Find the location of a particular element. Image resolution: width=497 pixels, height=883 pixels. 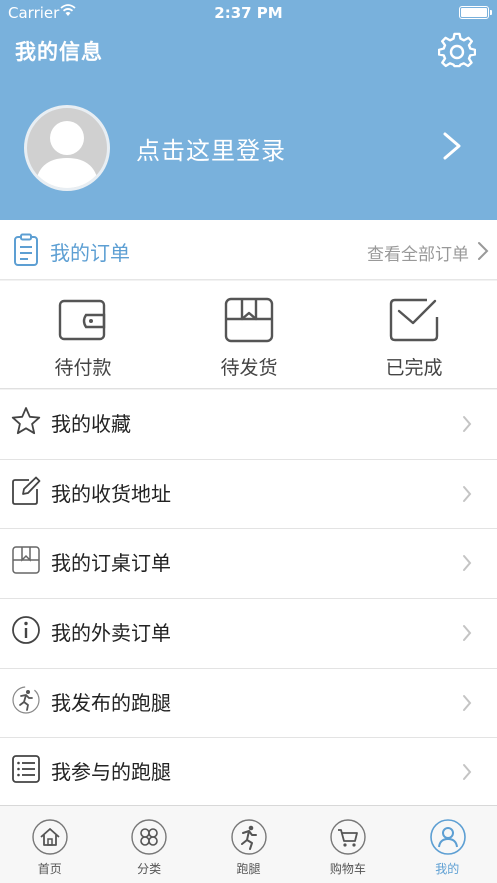

view-all-orders-link: 查看全部订单 is located at coordinates (418, 252).